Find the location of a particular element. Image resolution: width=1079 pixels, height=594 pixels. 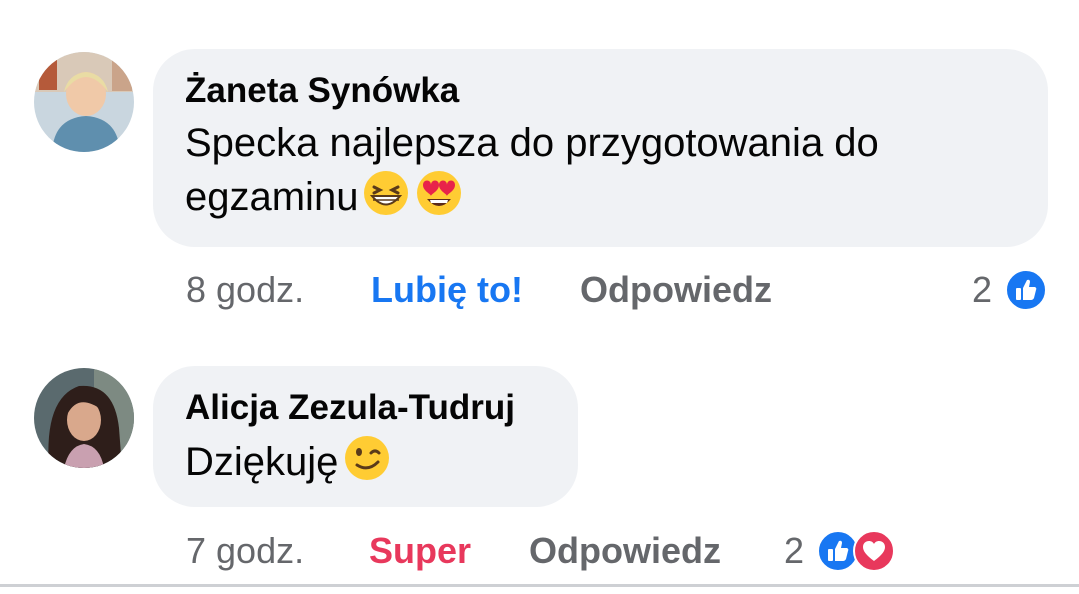

comment-timestamp: 8 godz. is located at coordinates (245, 290).